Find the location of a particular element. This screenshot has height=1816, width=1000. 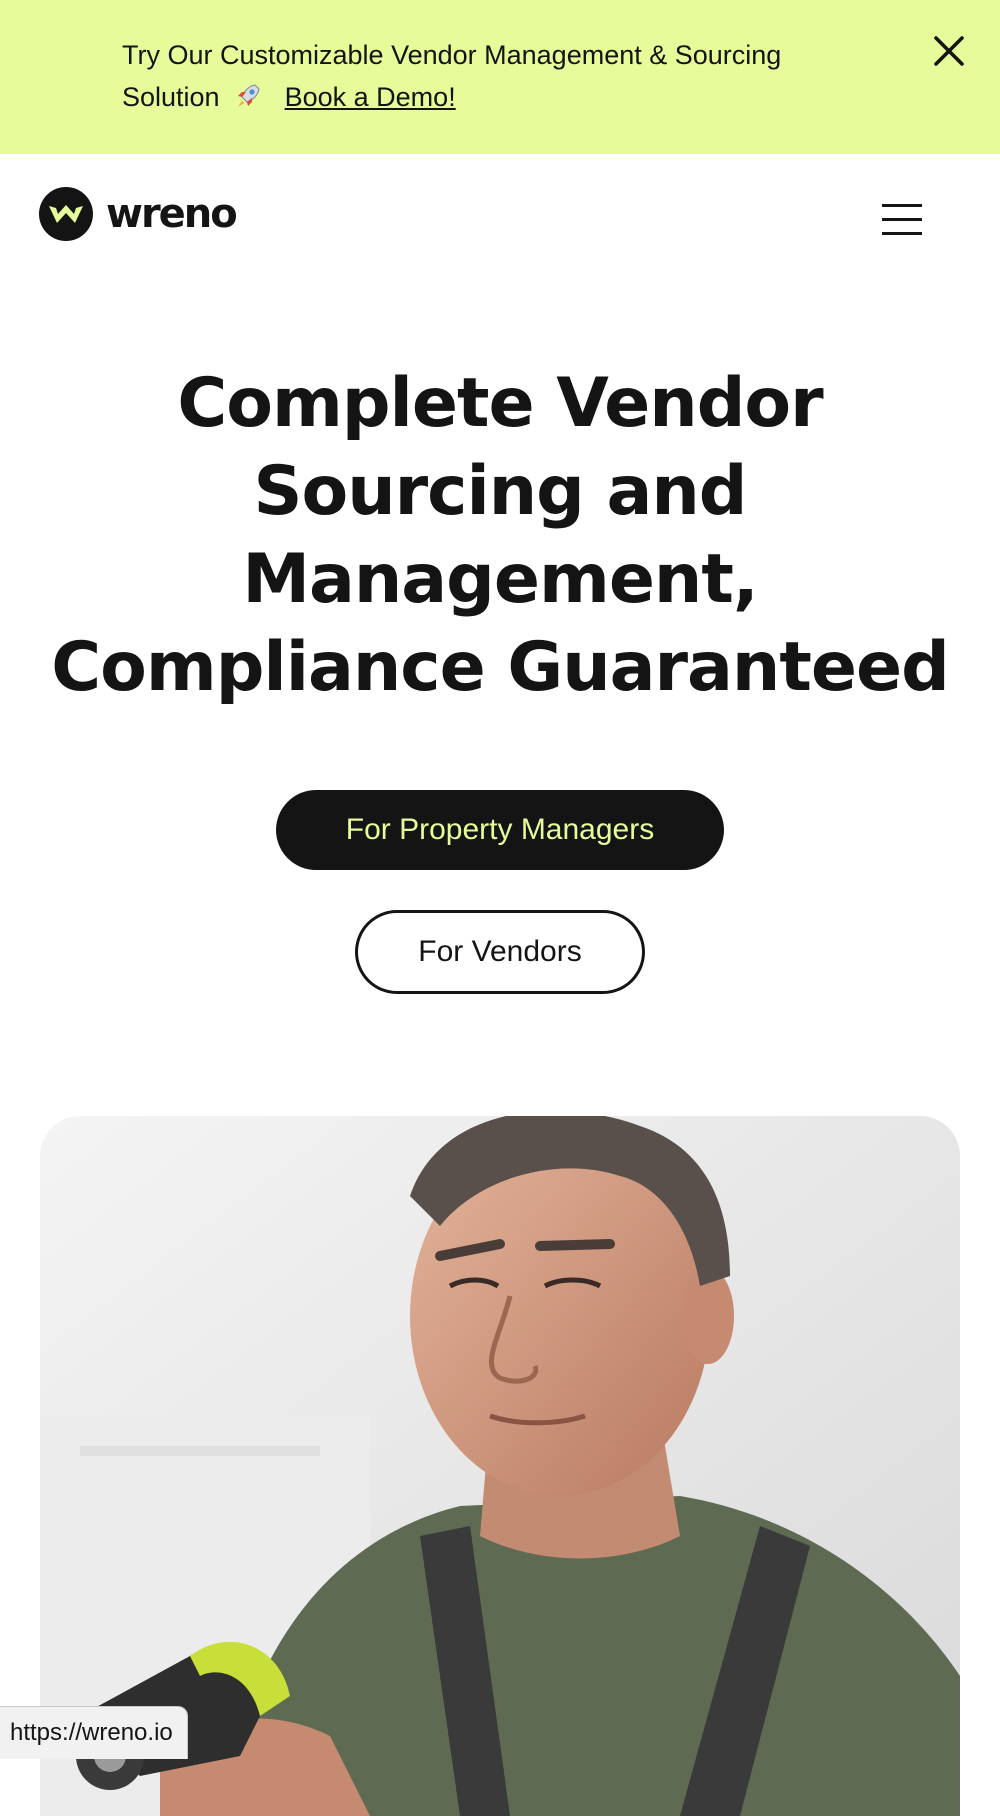

wreno-logo: wreno is located at coordinates (138, 214).